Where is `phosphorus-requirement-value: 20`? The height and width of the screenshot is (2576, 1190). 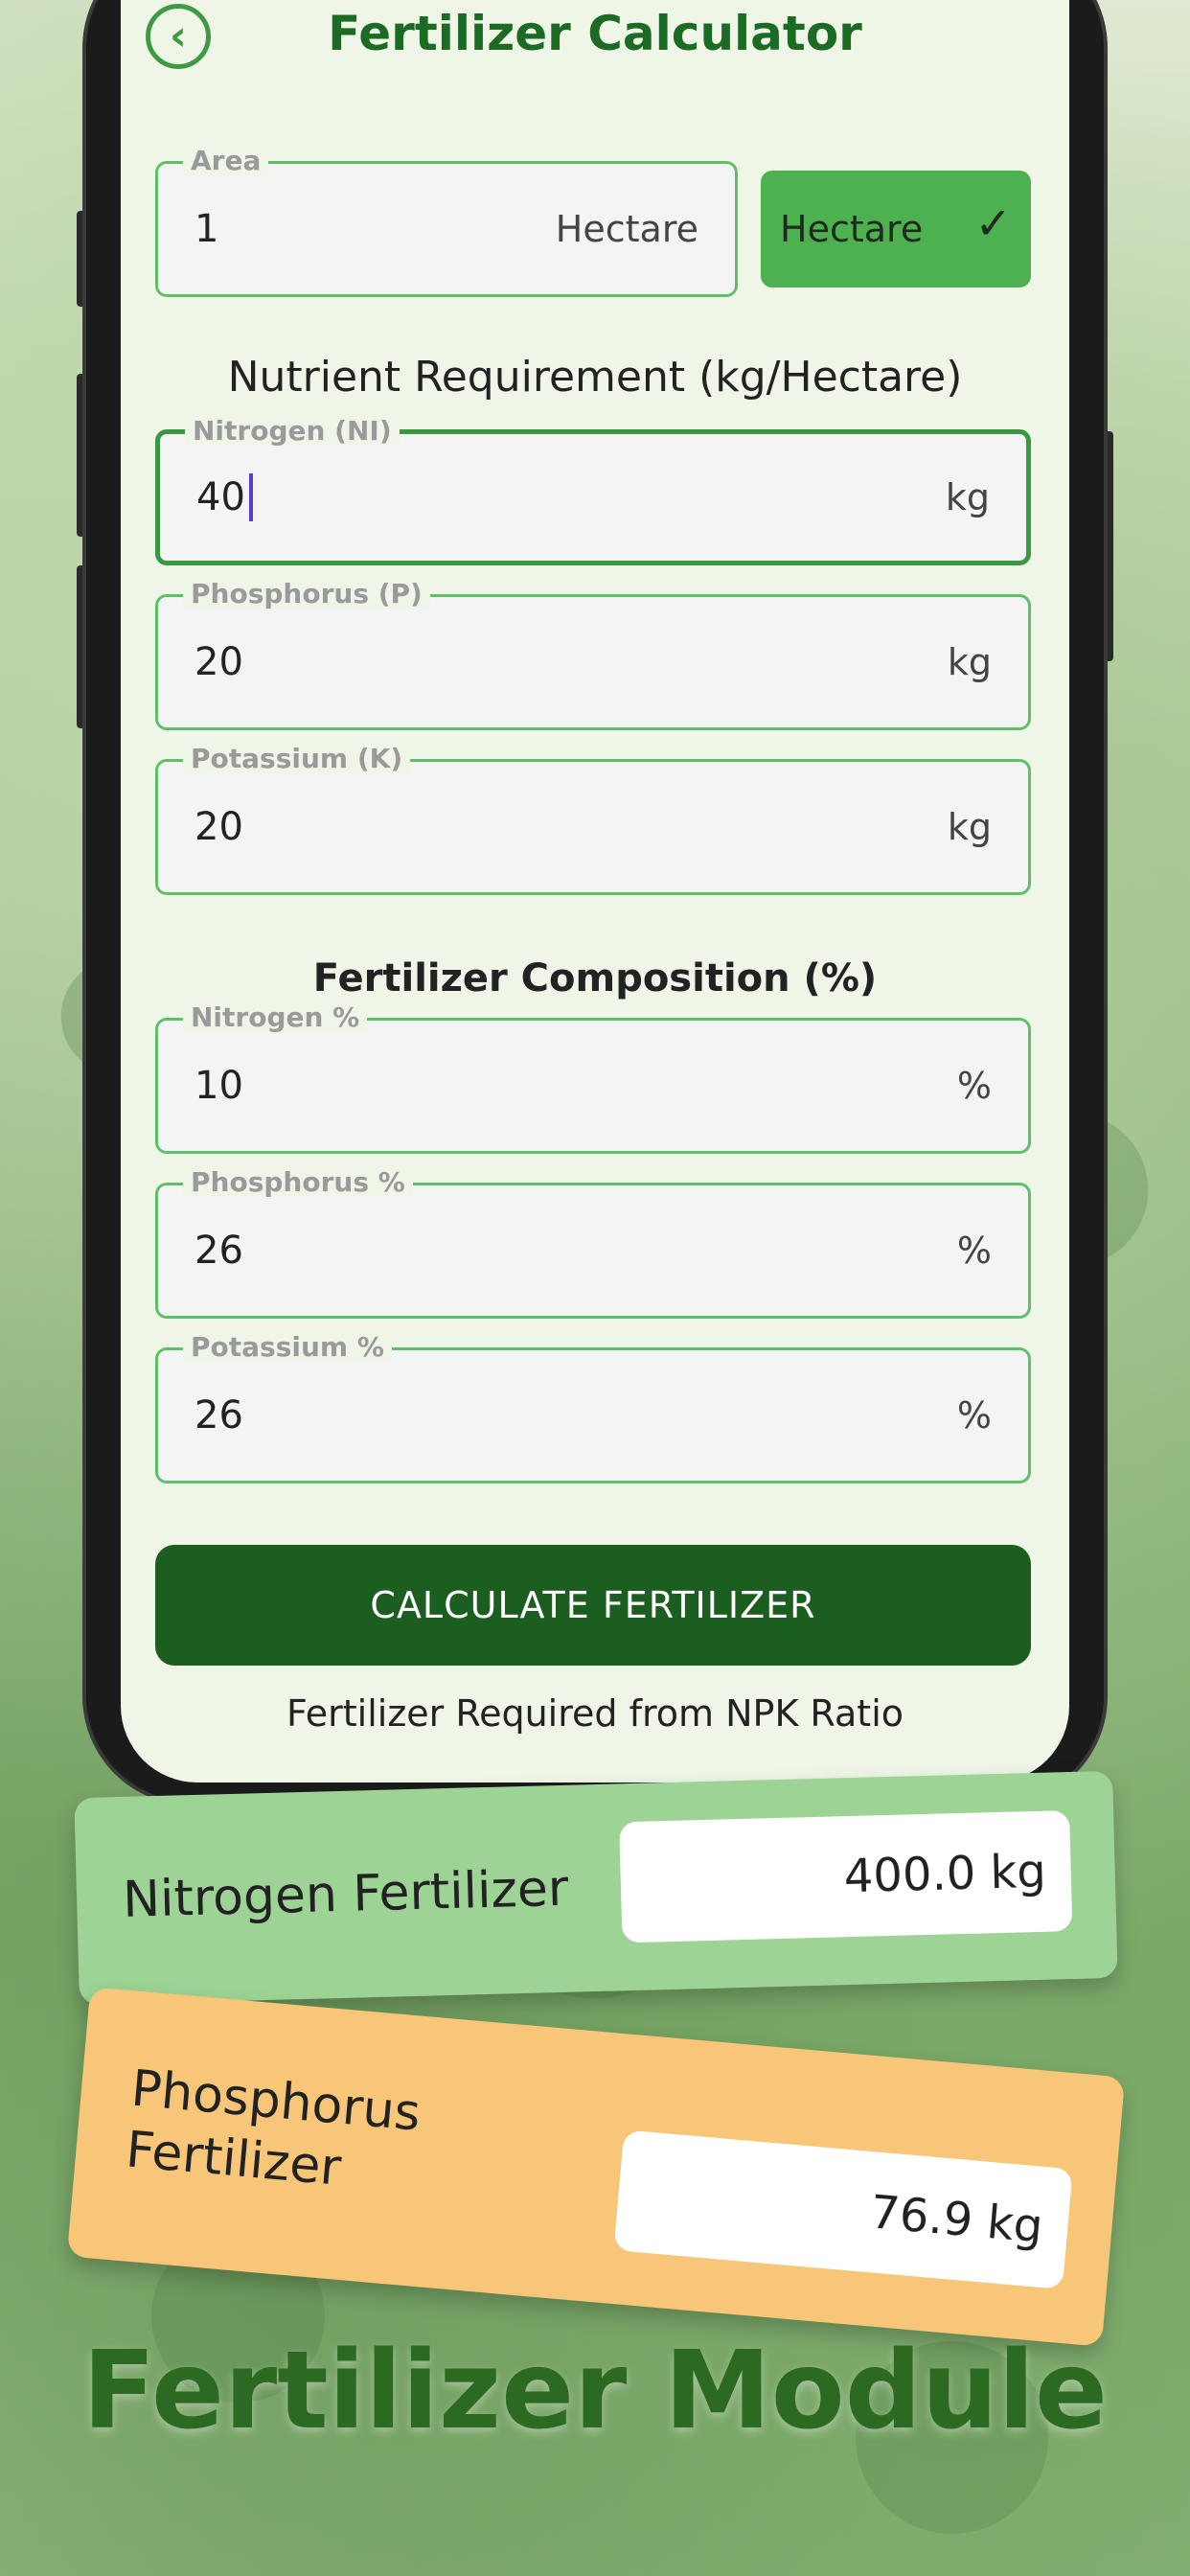 phosphorus-requirement-value: 20 is located at coordinates (219, 662).